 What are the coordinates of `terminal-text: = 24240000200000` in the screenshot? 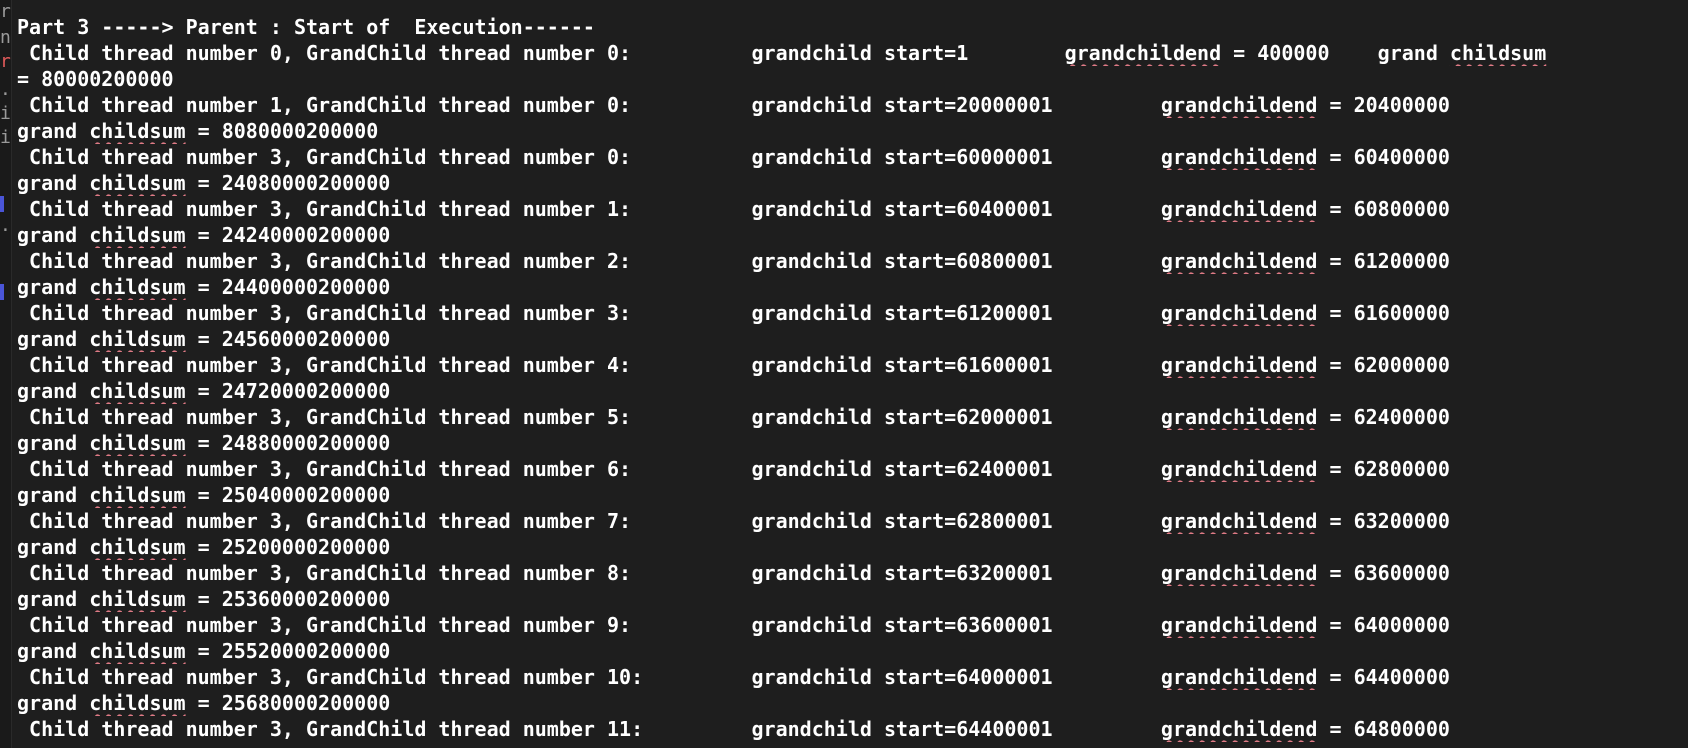 It's located at (288, 235).